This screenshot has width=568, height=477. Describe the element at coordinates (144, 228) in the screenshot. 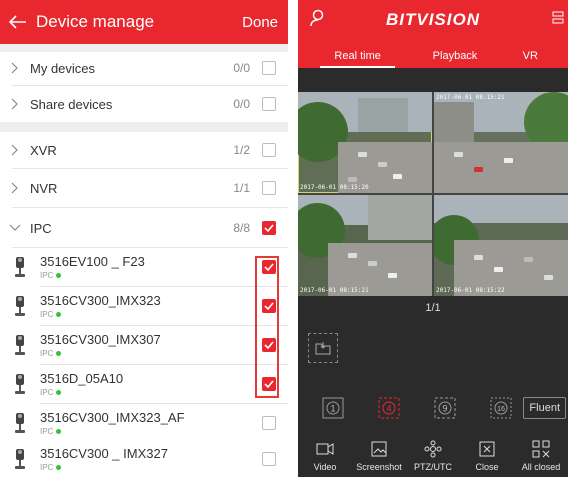

I see `group-row-ipc: IPC 8/8` at that location.